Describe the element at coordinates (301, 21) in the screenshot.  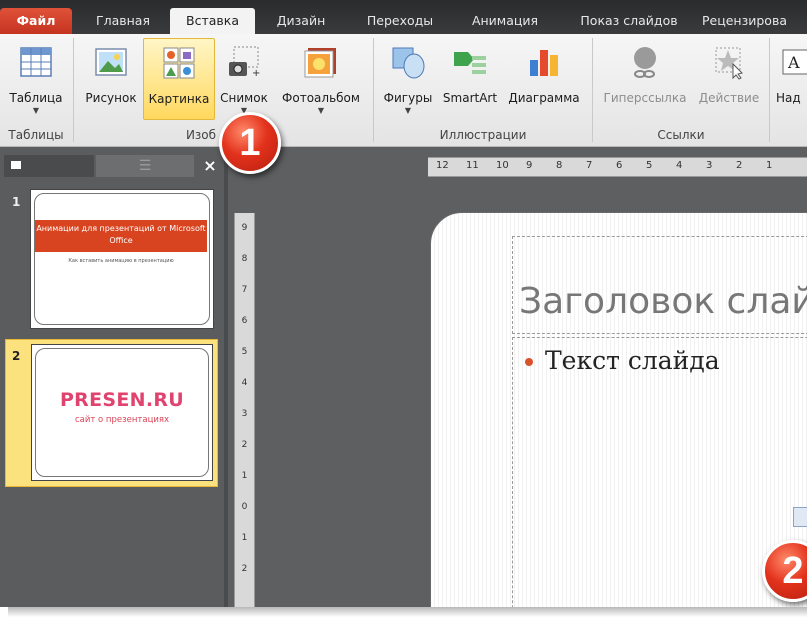
I see `tab-design: Дизайн` at that location.